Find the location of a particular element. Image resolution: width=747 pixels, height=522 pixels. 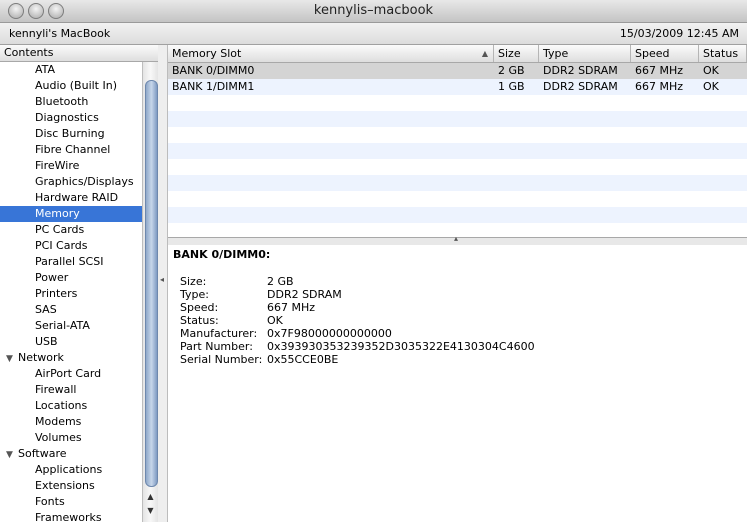

detail-field: Status: OK is located at coordinates (357, 320).